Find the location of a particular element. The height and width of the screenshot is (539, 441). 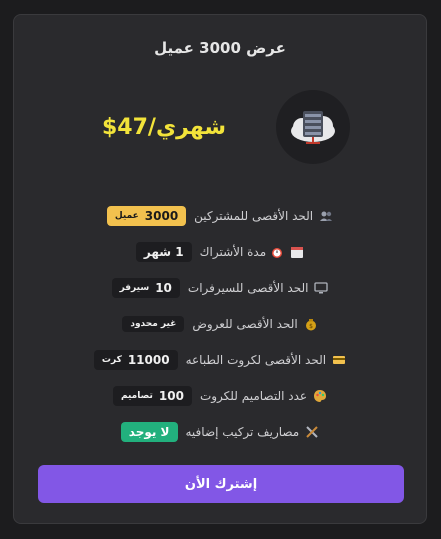

badge-value: 10 is located at coordinates (163, 288).